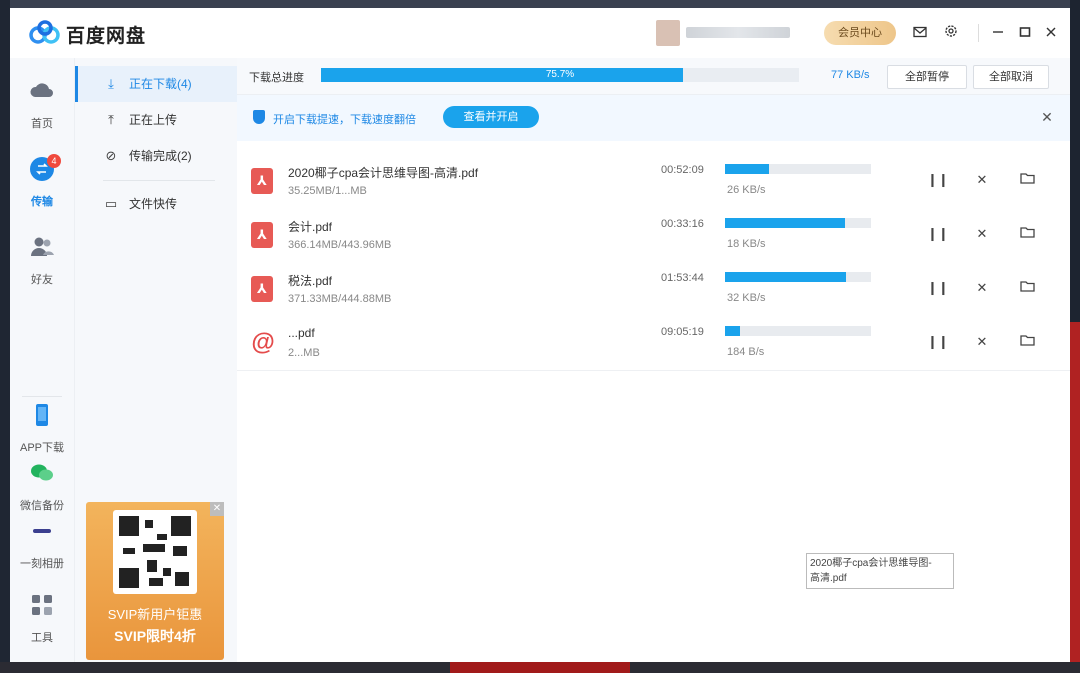 Image resolution: width=1080 pixels, height=673 pixels. I want to click on download-speed: 32 KB/s, so click(746, 298).